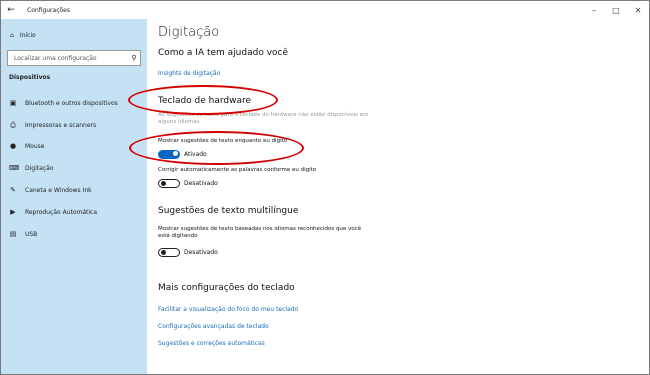 Image resolution: width=650 pixels, height=375 pixels. What do you see at coordinates (169, 183) in the screenshot?
I see `autocorrect-toggle` at bounding box center [169, 183].